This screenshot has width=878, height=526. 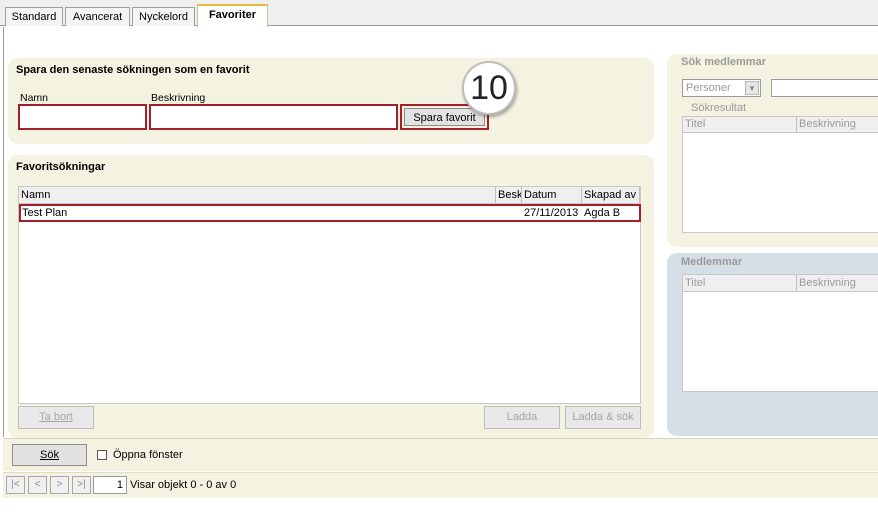 I want to click on tab-favoriter: Favoriter, so click(x=232, y=15).